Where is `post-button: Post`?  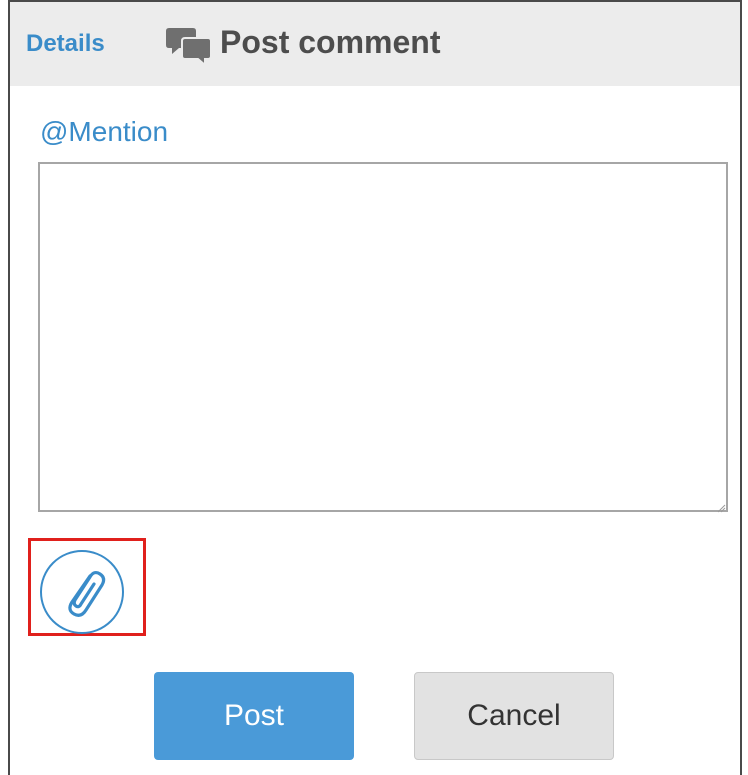
post-button: Post is located at coordinates (254, 716).